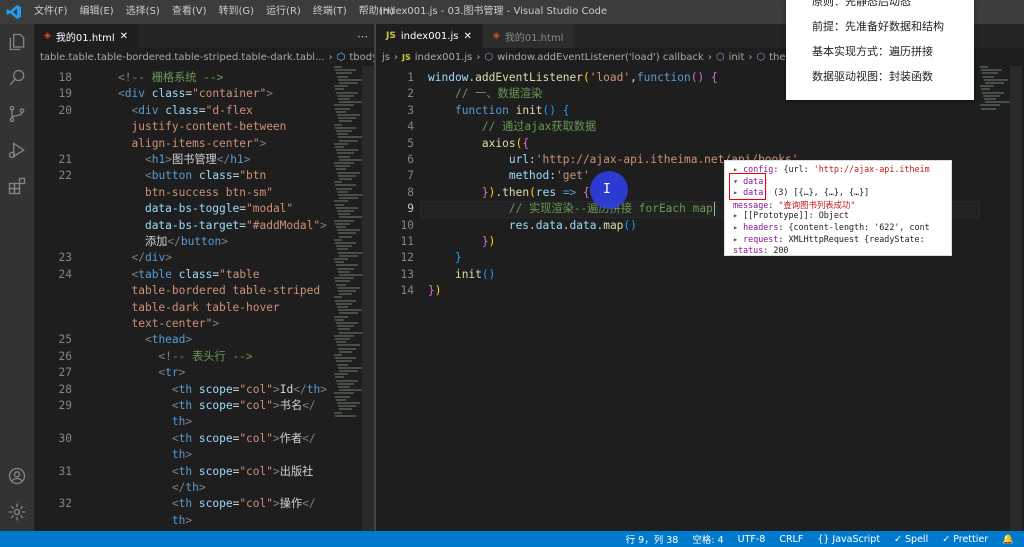 This screenshot has width=1024, height=547. Describe the element at coordinates (737, 57) in the screenshot. I see `breadcrumb-item: init` at that location.